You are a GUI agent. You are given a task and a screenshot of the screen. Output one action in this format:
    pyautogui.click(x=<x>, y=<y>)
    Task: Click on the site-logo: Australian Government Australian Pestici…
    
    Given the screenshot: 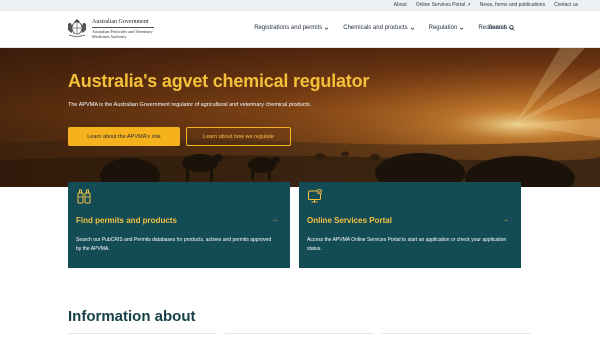 What is the action you would take?
    pyautogui.click(x=113, y=28)
    